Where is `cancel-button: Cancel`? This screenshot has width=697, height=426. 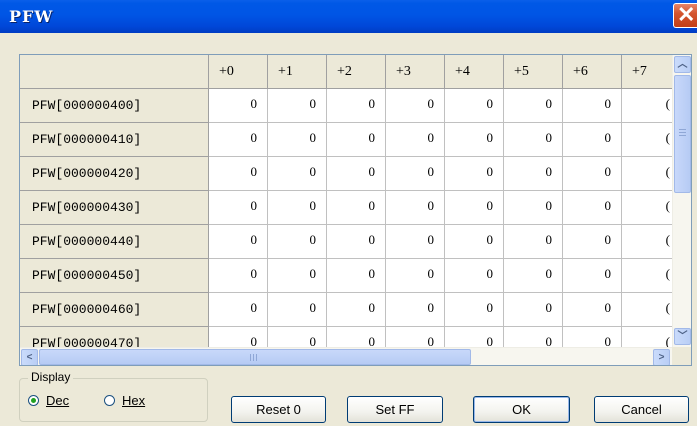
cancel-button: Cancel is located at coordinates (641, 409).